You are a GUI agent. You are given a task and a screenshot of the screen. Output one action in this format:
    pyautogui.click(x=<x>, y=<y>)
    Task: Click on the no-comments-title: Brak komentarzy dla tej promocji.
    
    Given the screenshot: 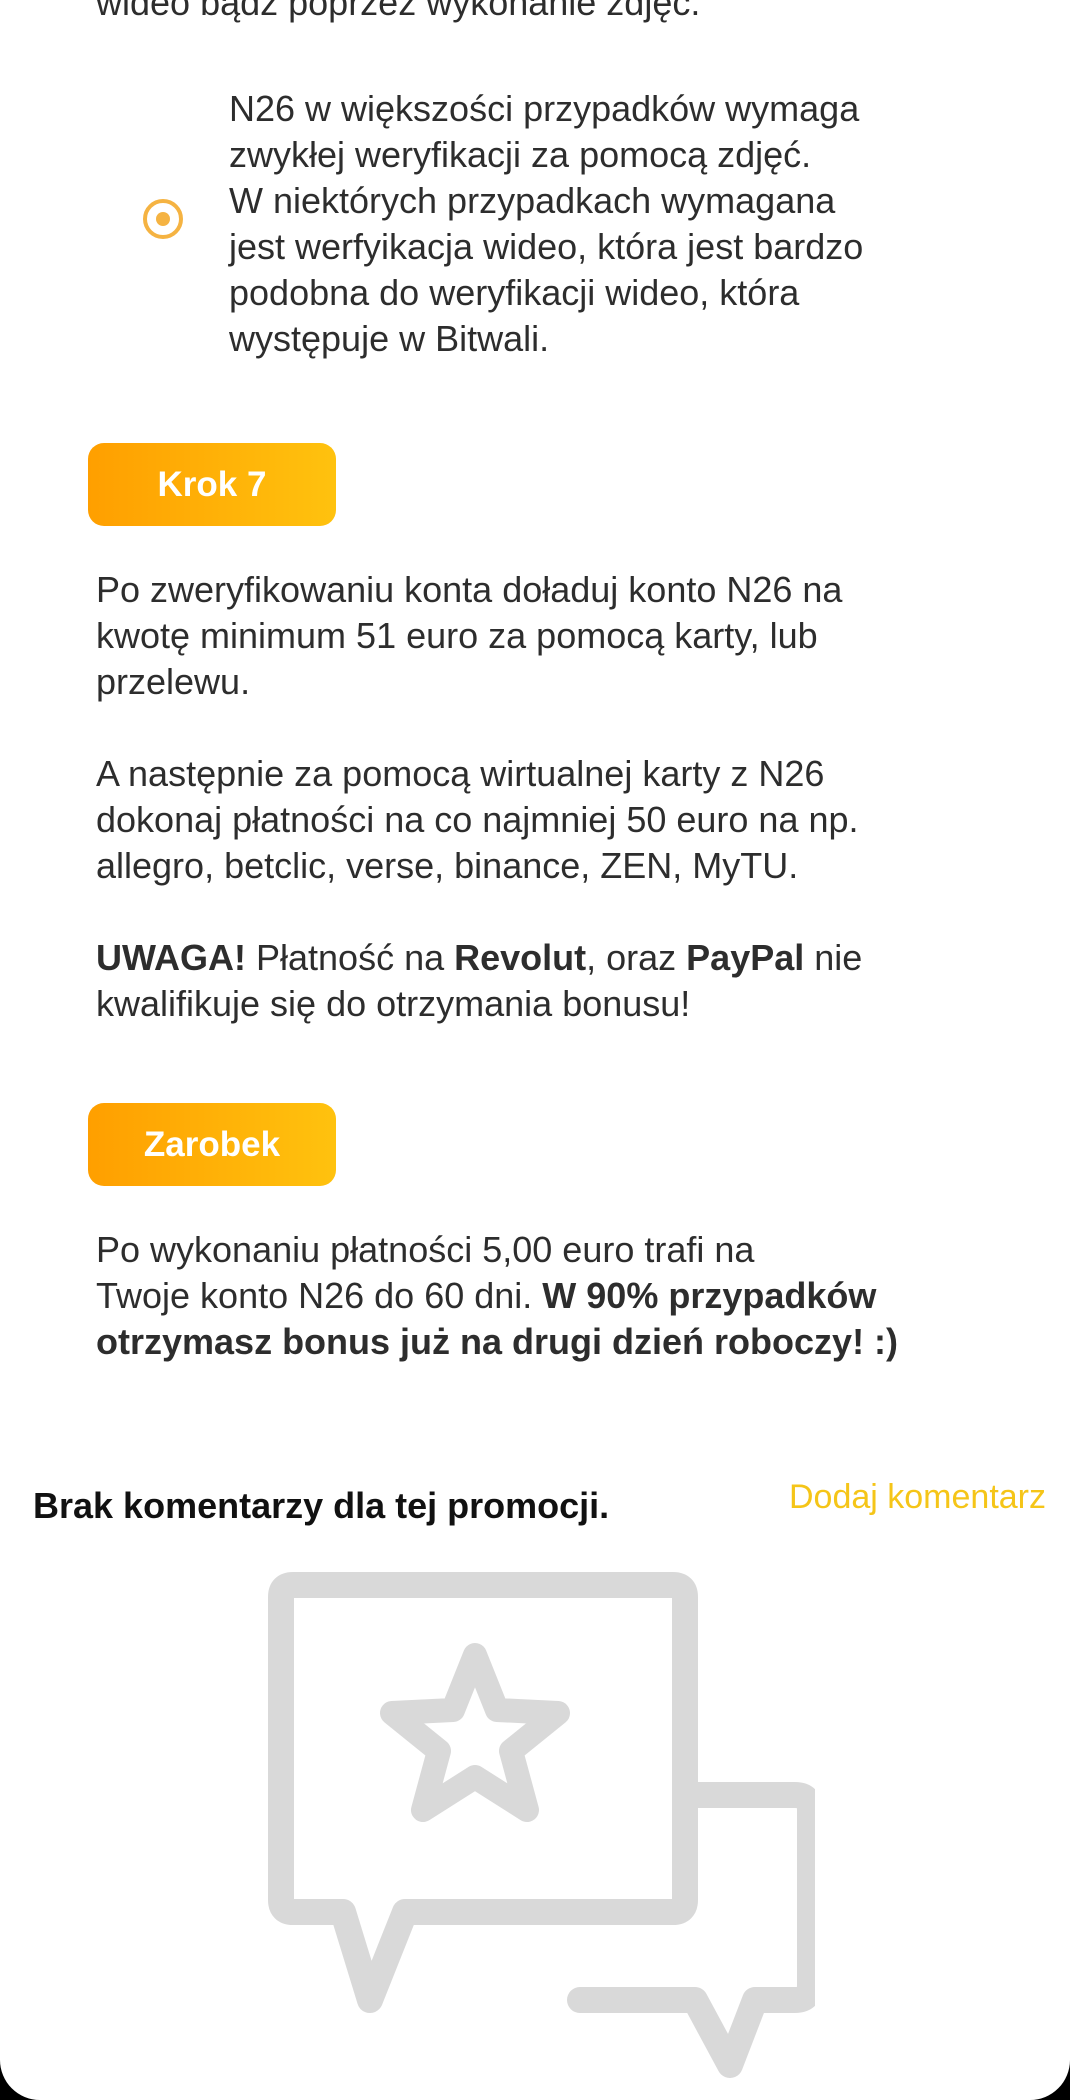 What is the action you would take?
    pyautogui.click(x=321, y=1505)
    